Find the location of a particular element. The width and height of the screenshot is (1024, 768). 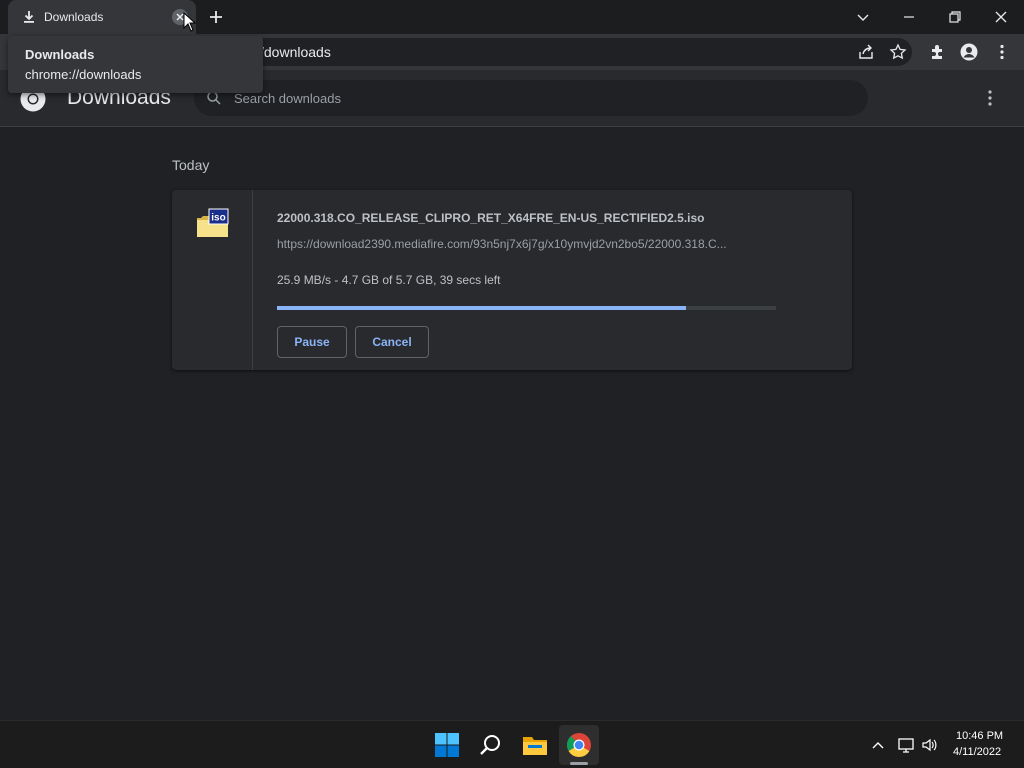

browser-menu-icon is located at coordinates (1002, 52).